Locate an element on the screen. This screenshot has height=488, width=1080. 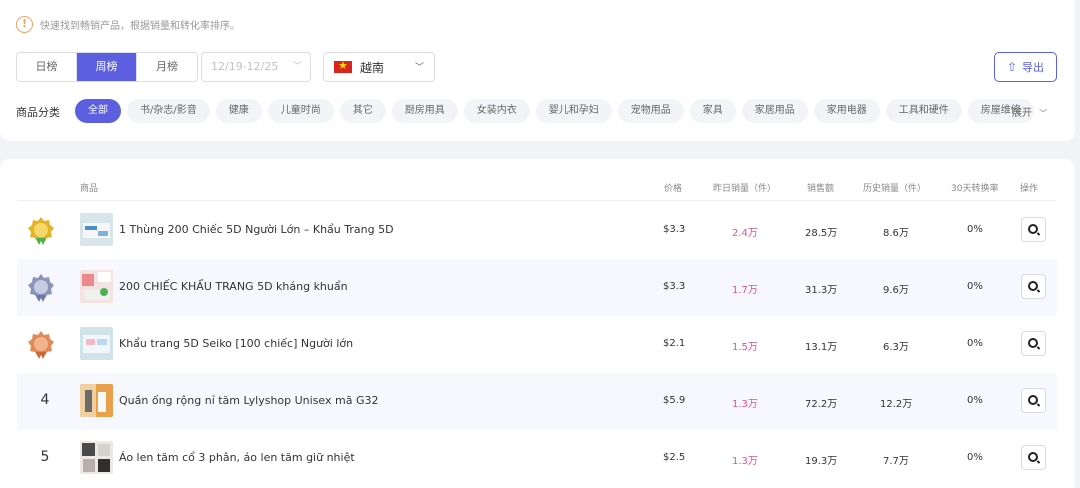
category-chip: 家用电器 is located at coordinates (846, 111).